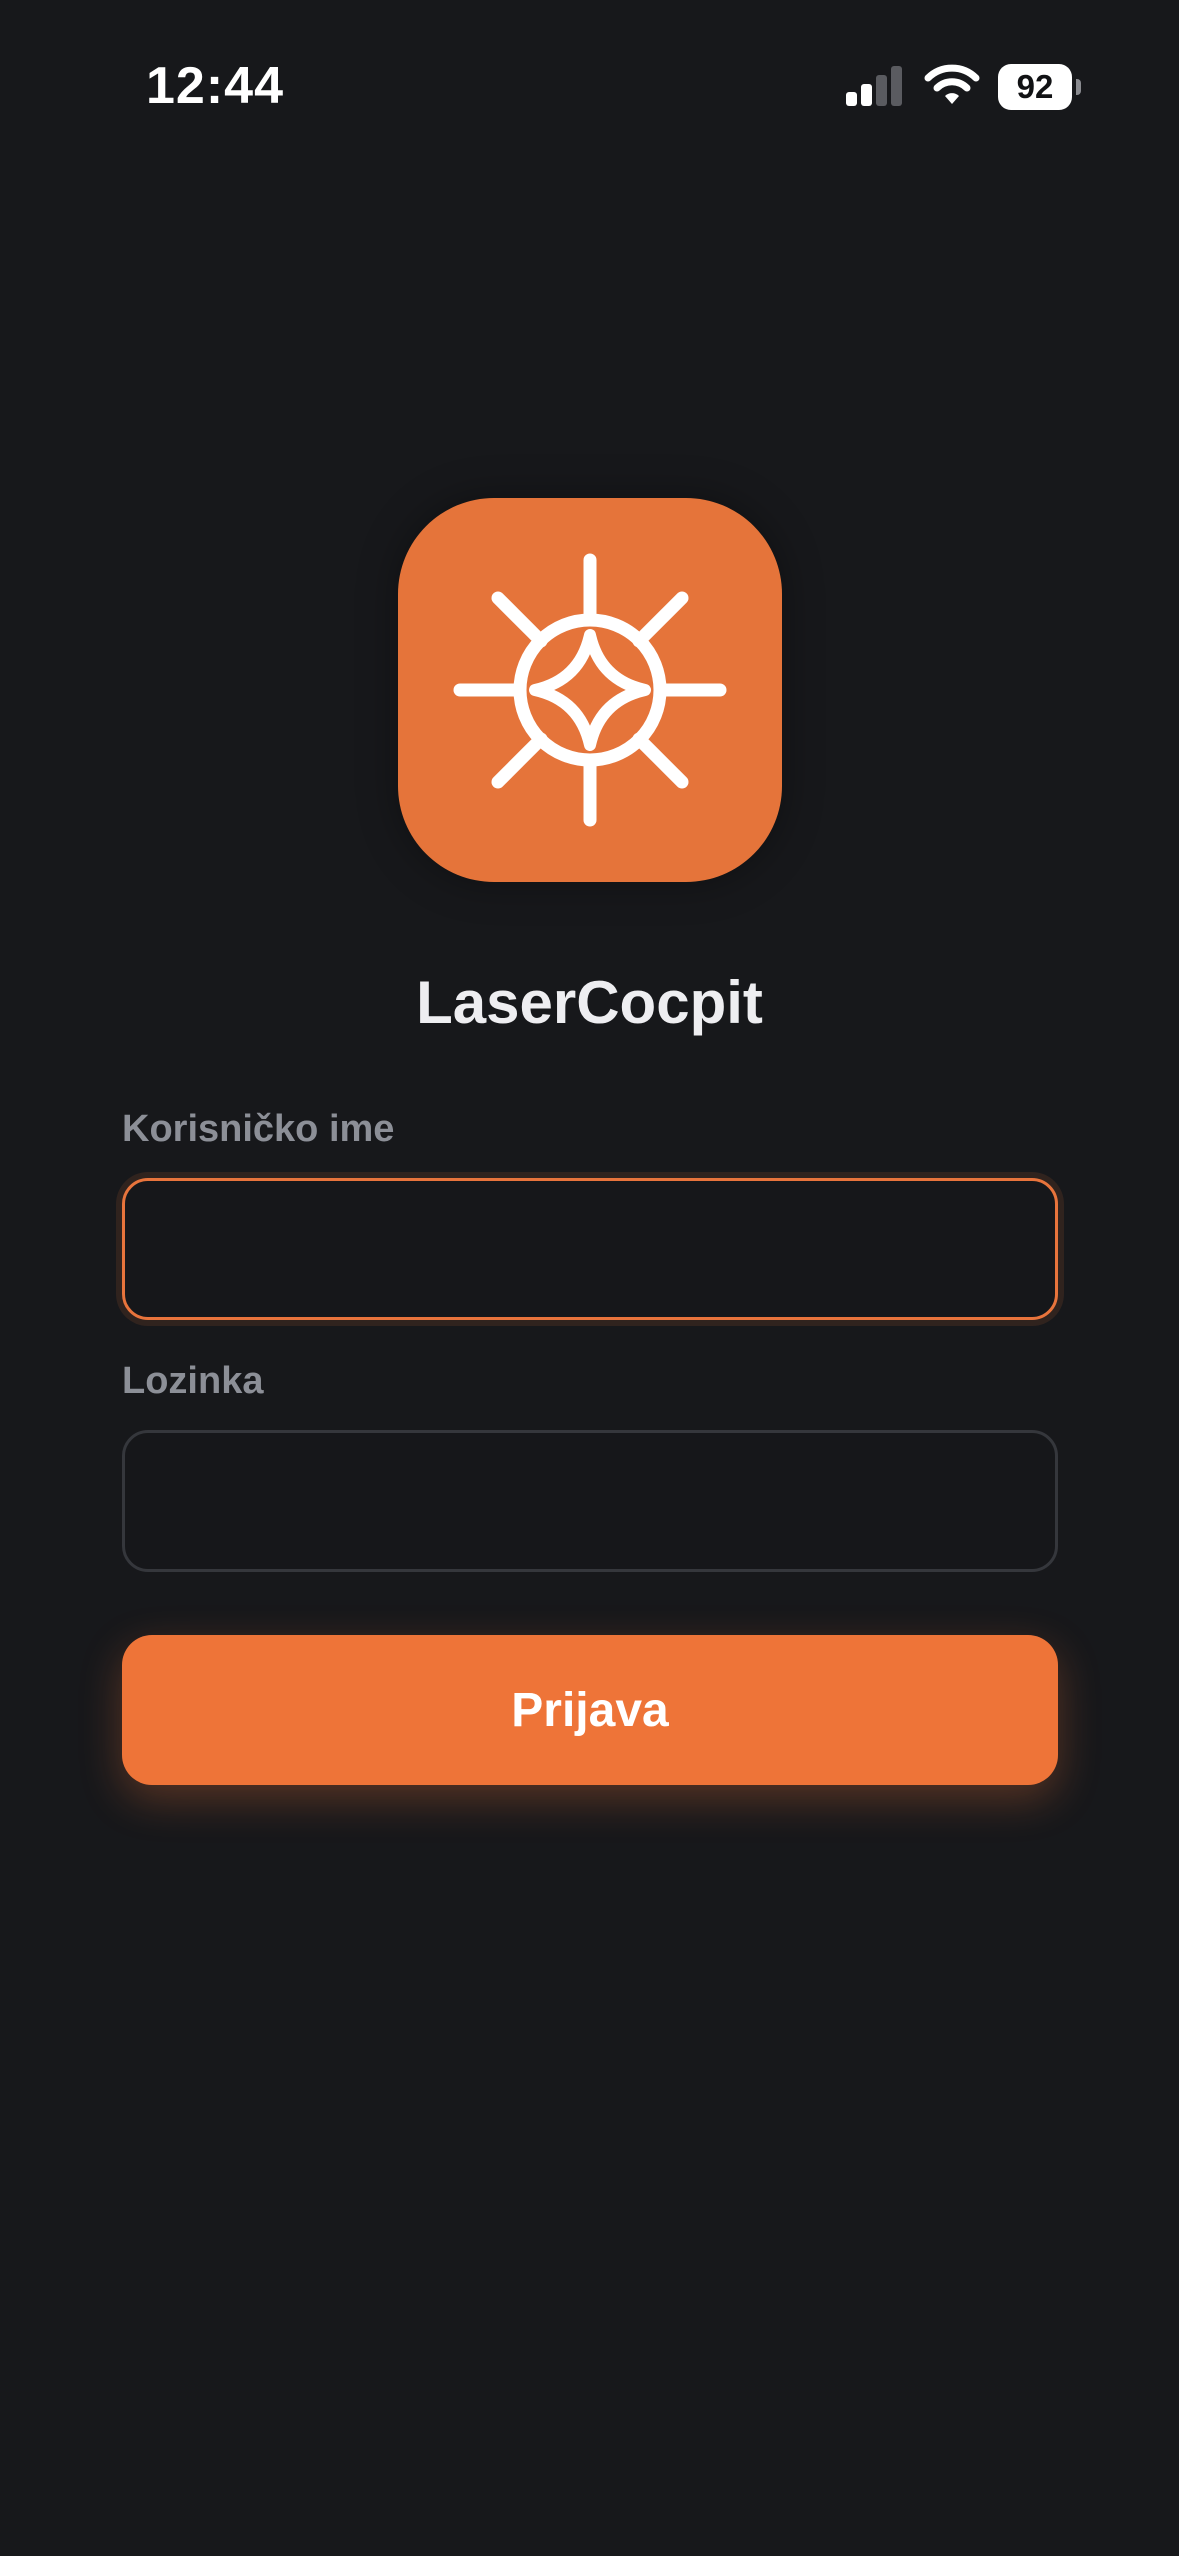 Image resolution: width=1179 pixels, height=2556 pixels. I want to click on password-input, so click(590, 1501).